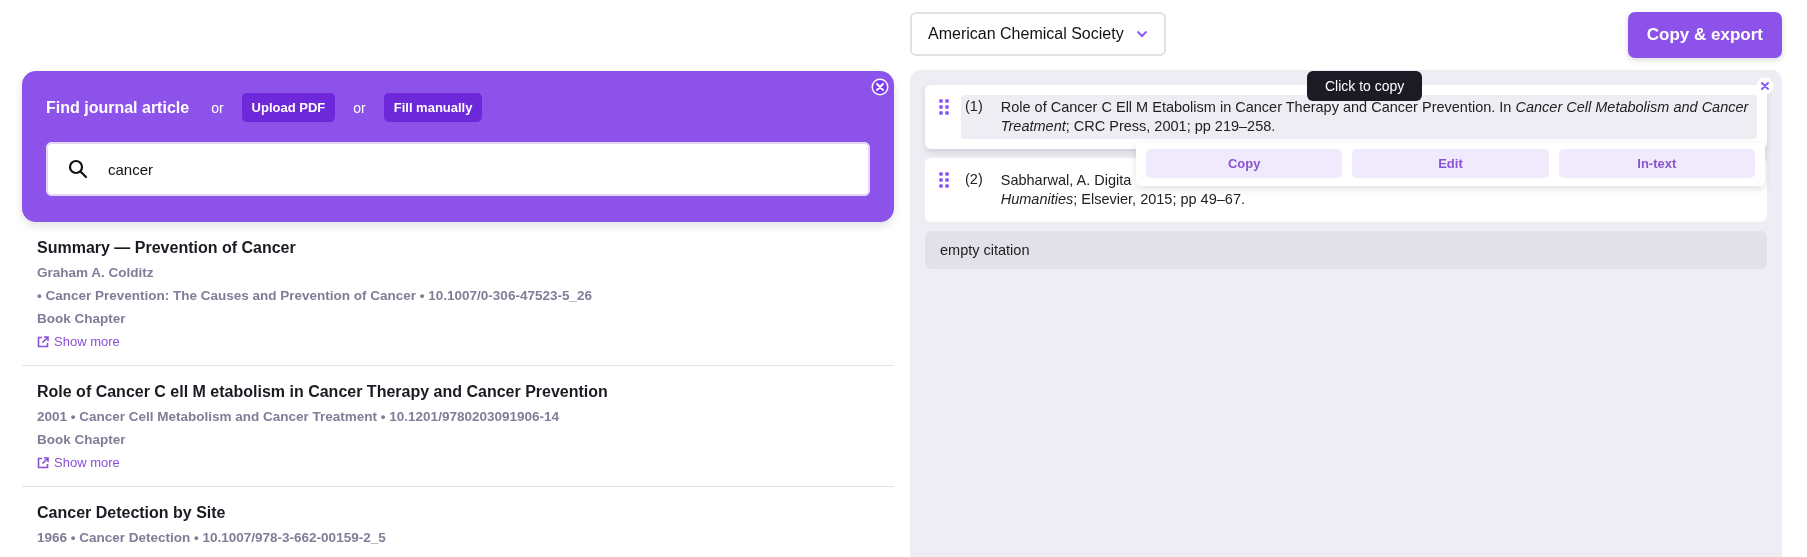 The width and height of the screenshot is (1807, 557). Describe the element at coordinates (118, 107) in the screenshot. I see `card-title: Find journal article` at that location.